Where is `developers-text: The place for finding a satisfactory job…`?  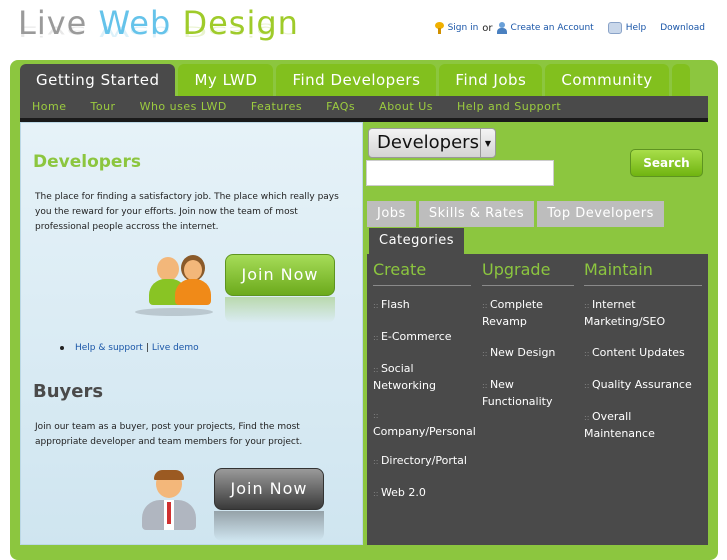
developers-text: The place for finding a satisfactory job… is located at coordinates (187, 212).